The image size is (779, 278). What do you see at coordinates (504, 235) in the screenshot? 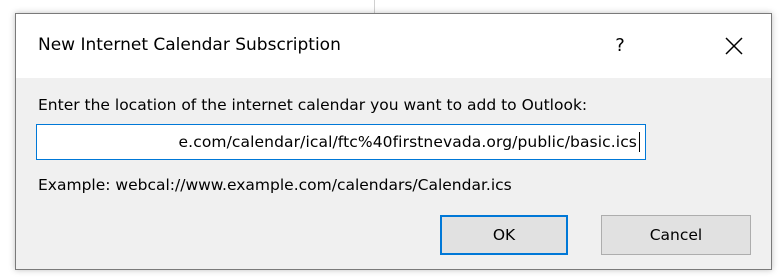
I see `ok-button: OK` at bounding box center [504, 235].